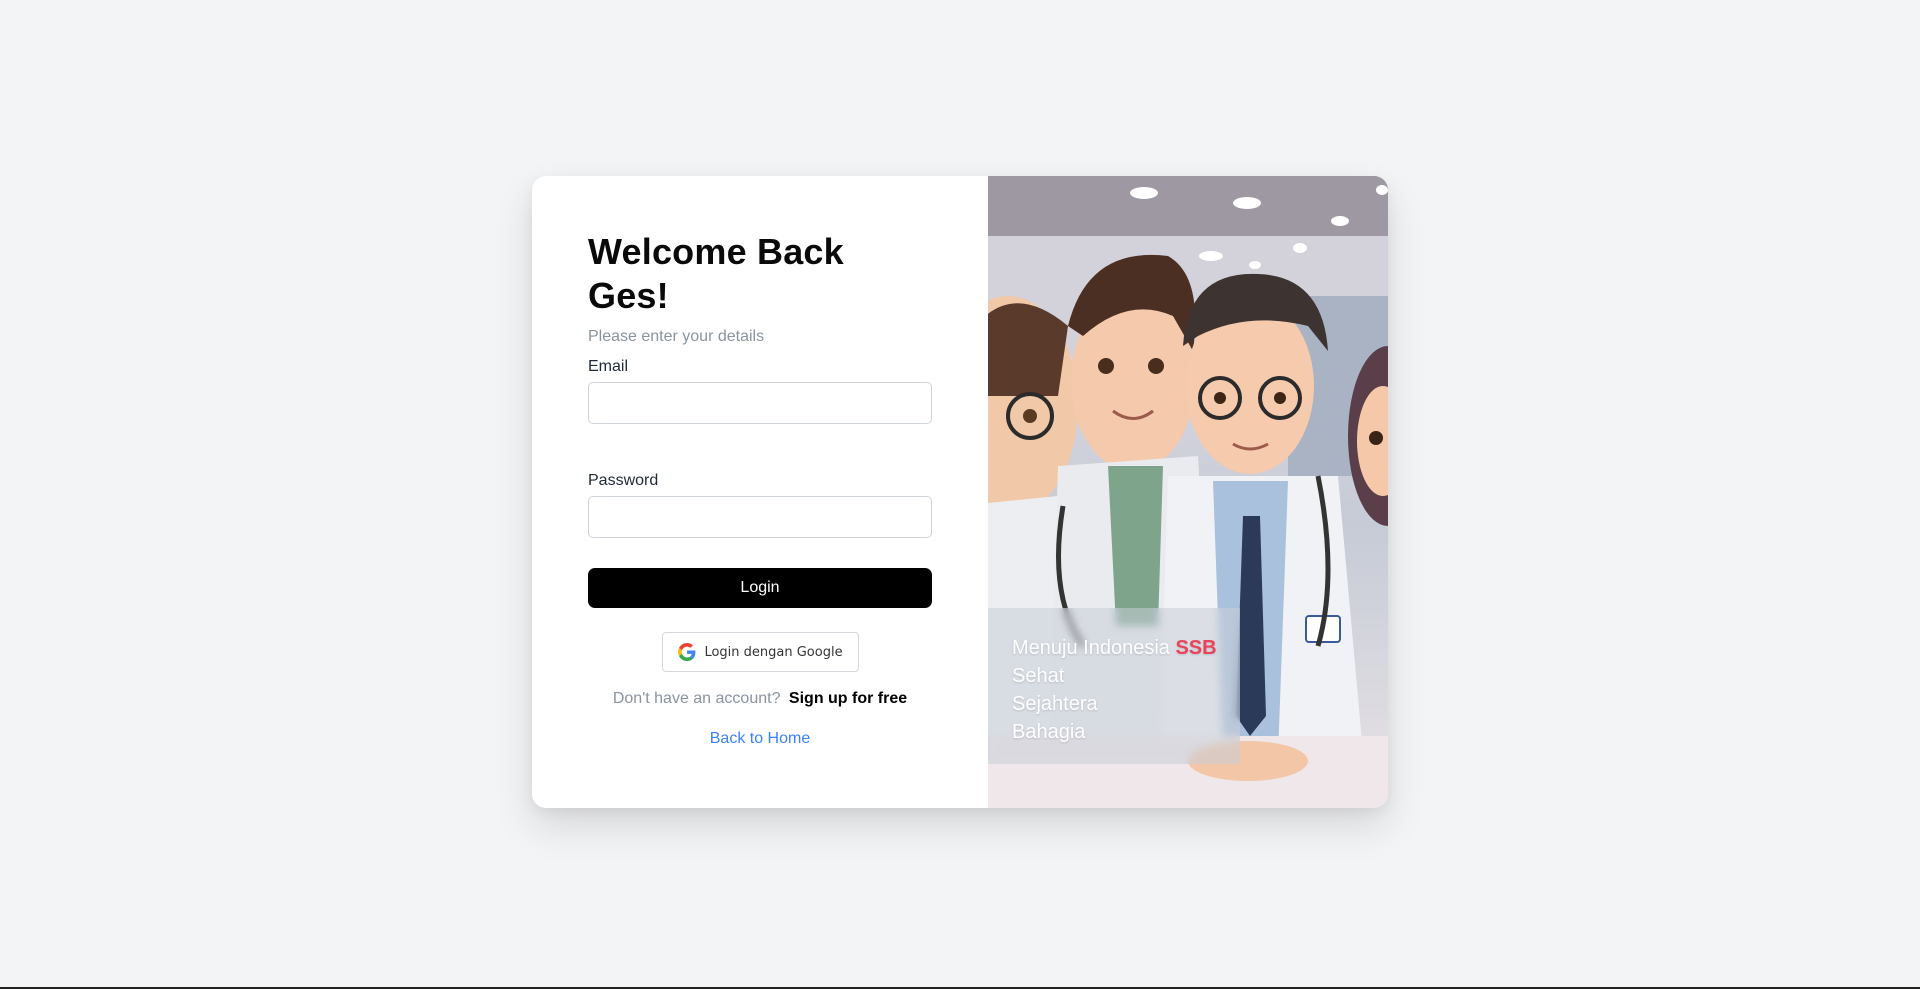  I want to click on signup-link: Sign up for free, so click(848, 698).